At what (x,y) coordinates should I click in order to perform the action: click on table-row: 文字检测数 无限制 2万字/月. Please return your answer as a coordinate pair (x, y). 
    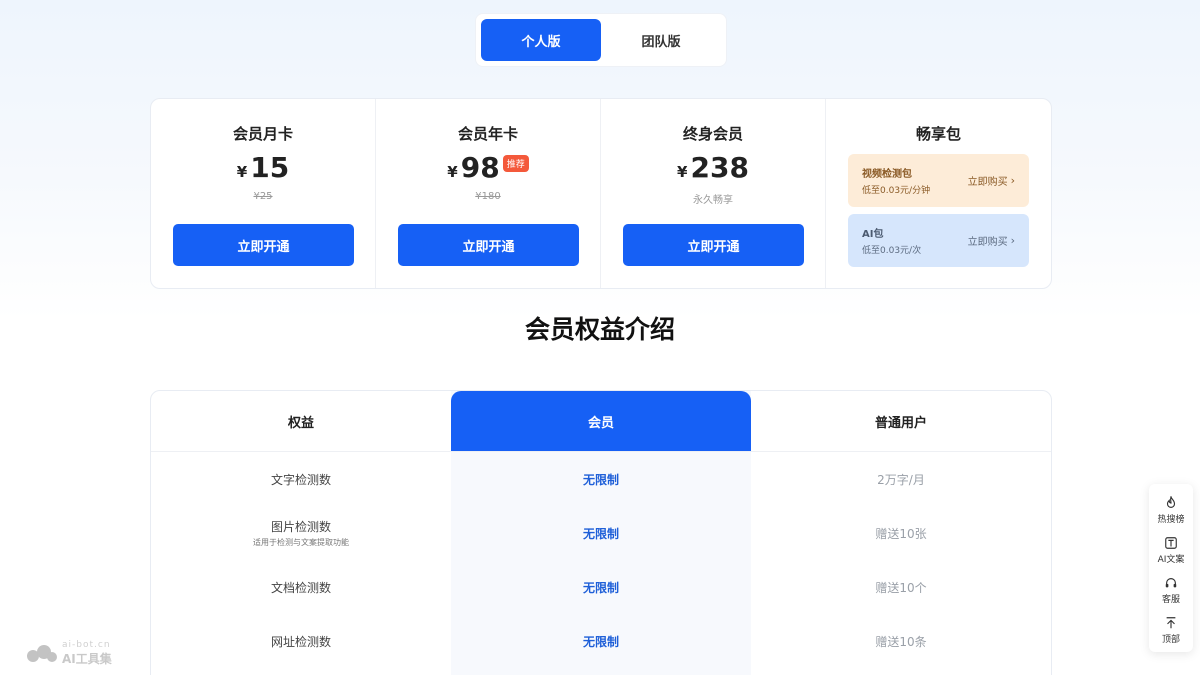
    Looking at the image, I should click on (601, 479).